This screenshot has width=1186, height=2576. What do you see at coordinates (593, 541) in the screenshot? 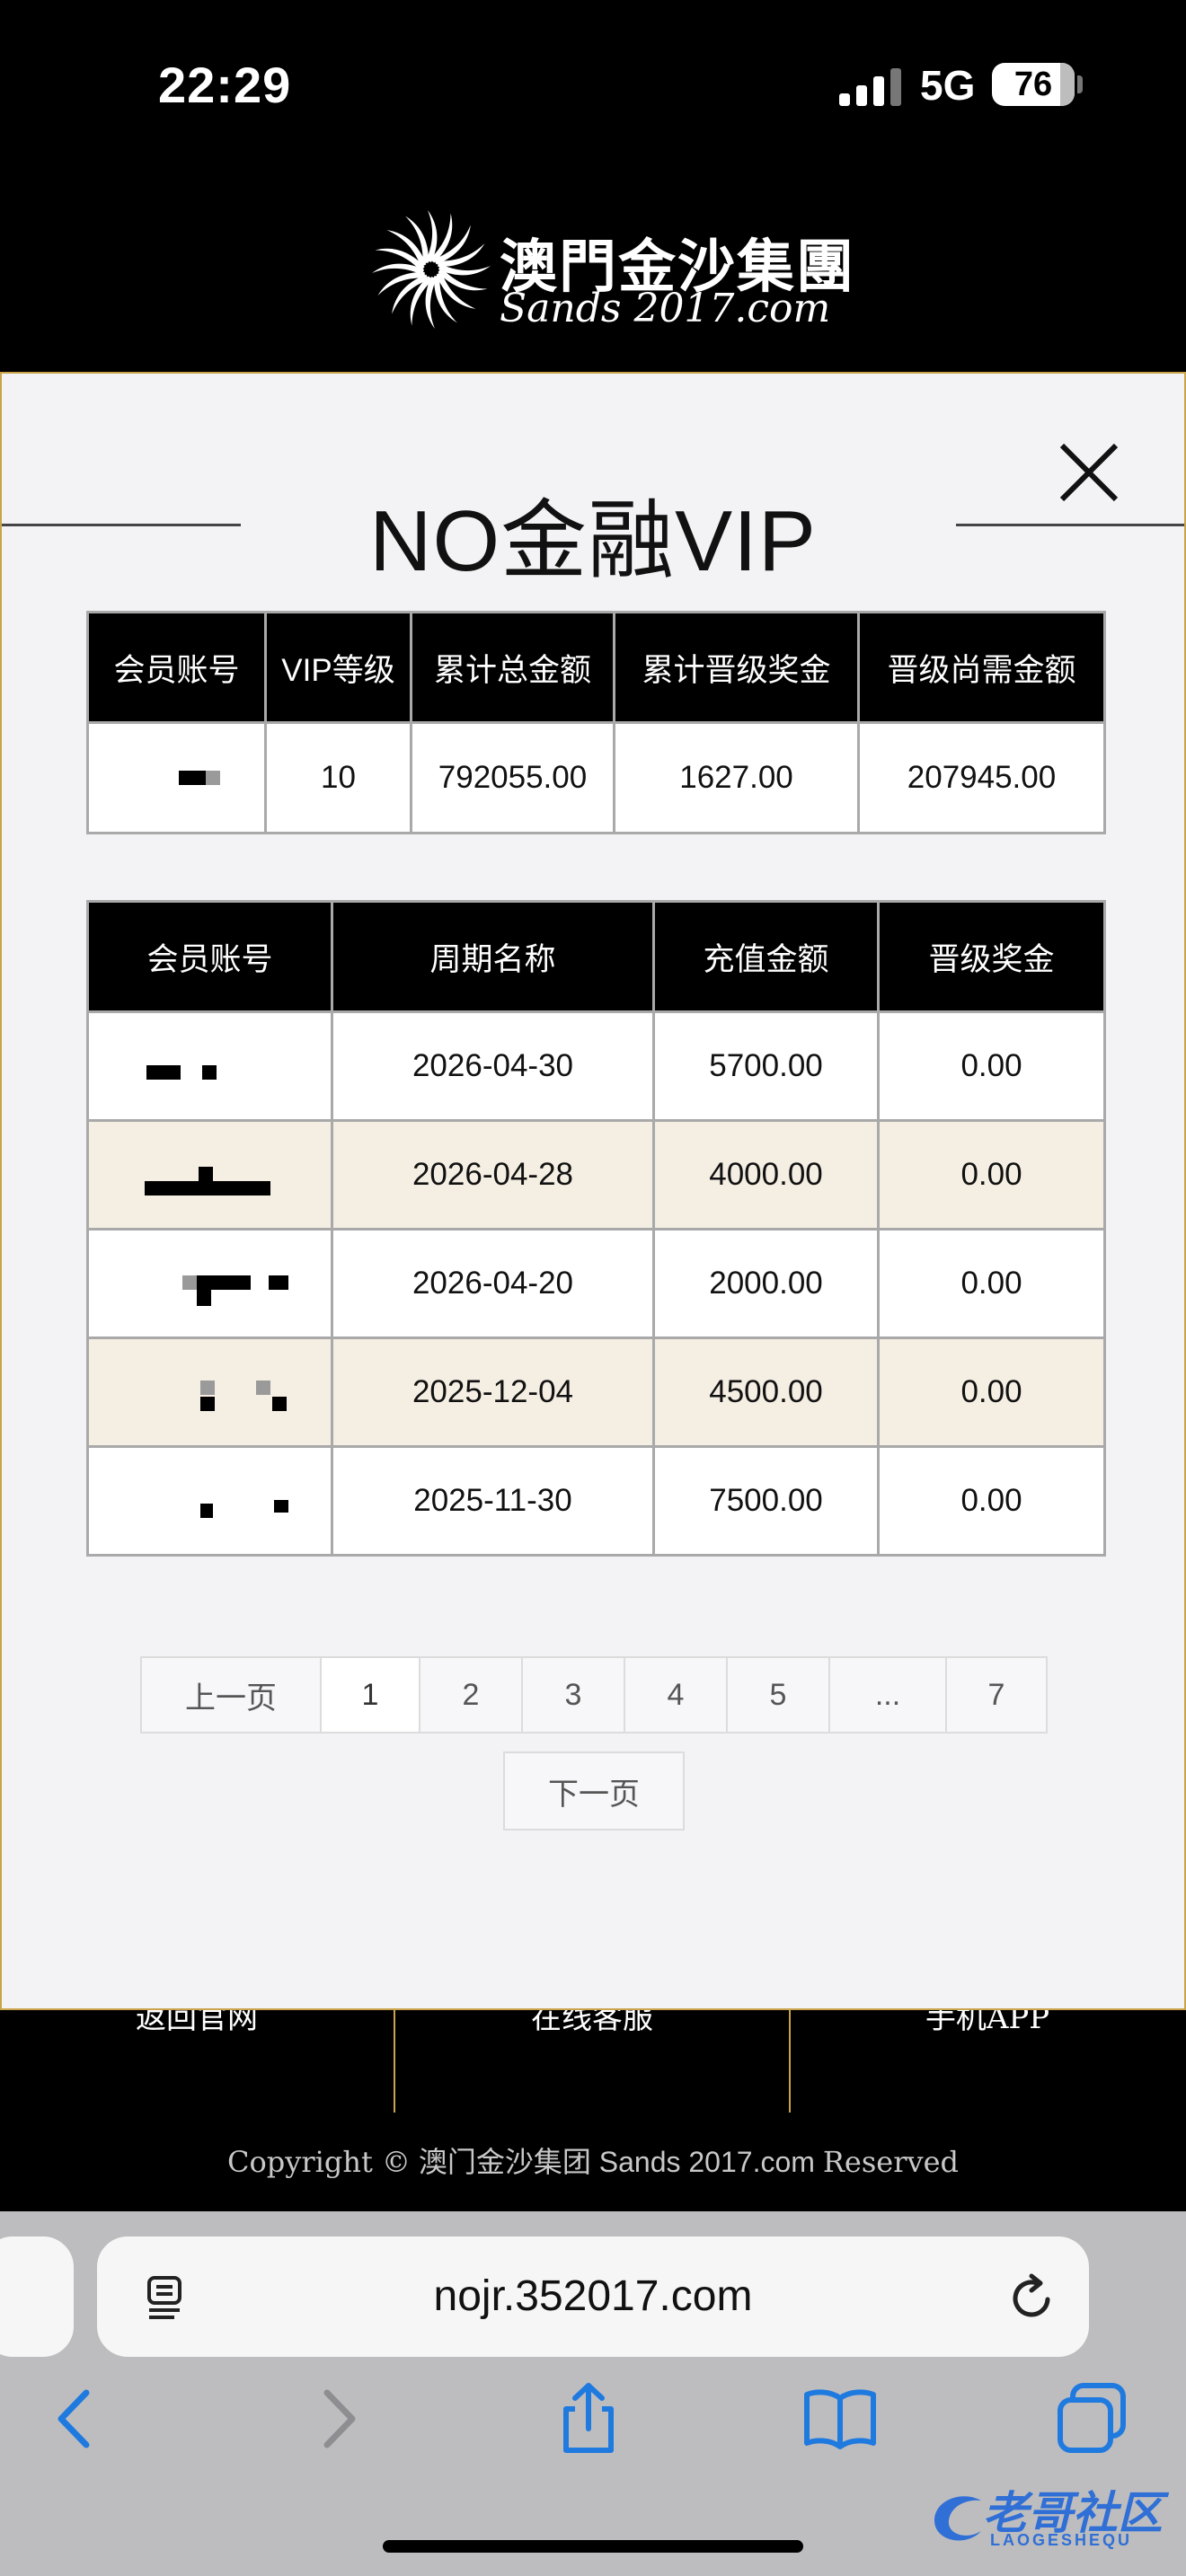
I see `modal-title: NO金融VIP` at bounding box center [593, 541].